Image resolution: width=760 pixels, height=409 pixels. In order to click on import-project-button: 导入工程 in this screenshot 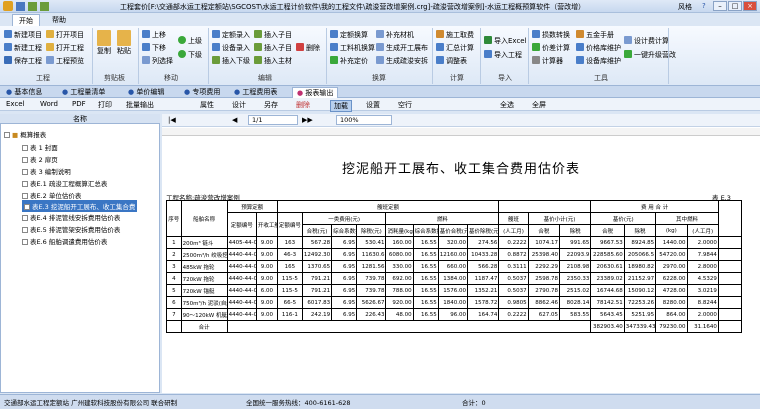, I will do `click(503, 55)`.